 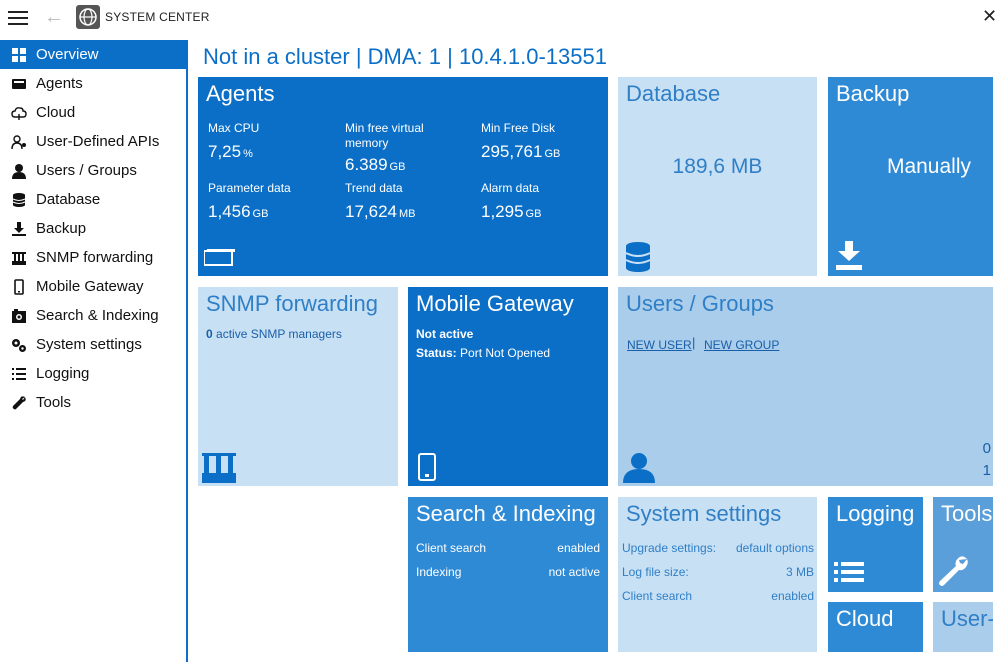 What do you see at coordinates (234, 128) in the screenshot?
I see `max-cpu-label: Max CPU` at bounding box center [234, 128].